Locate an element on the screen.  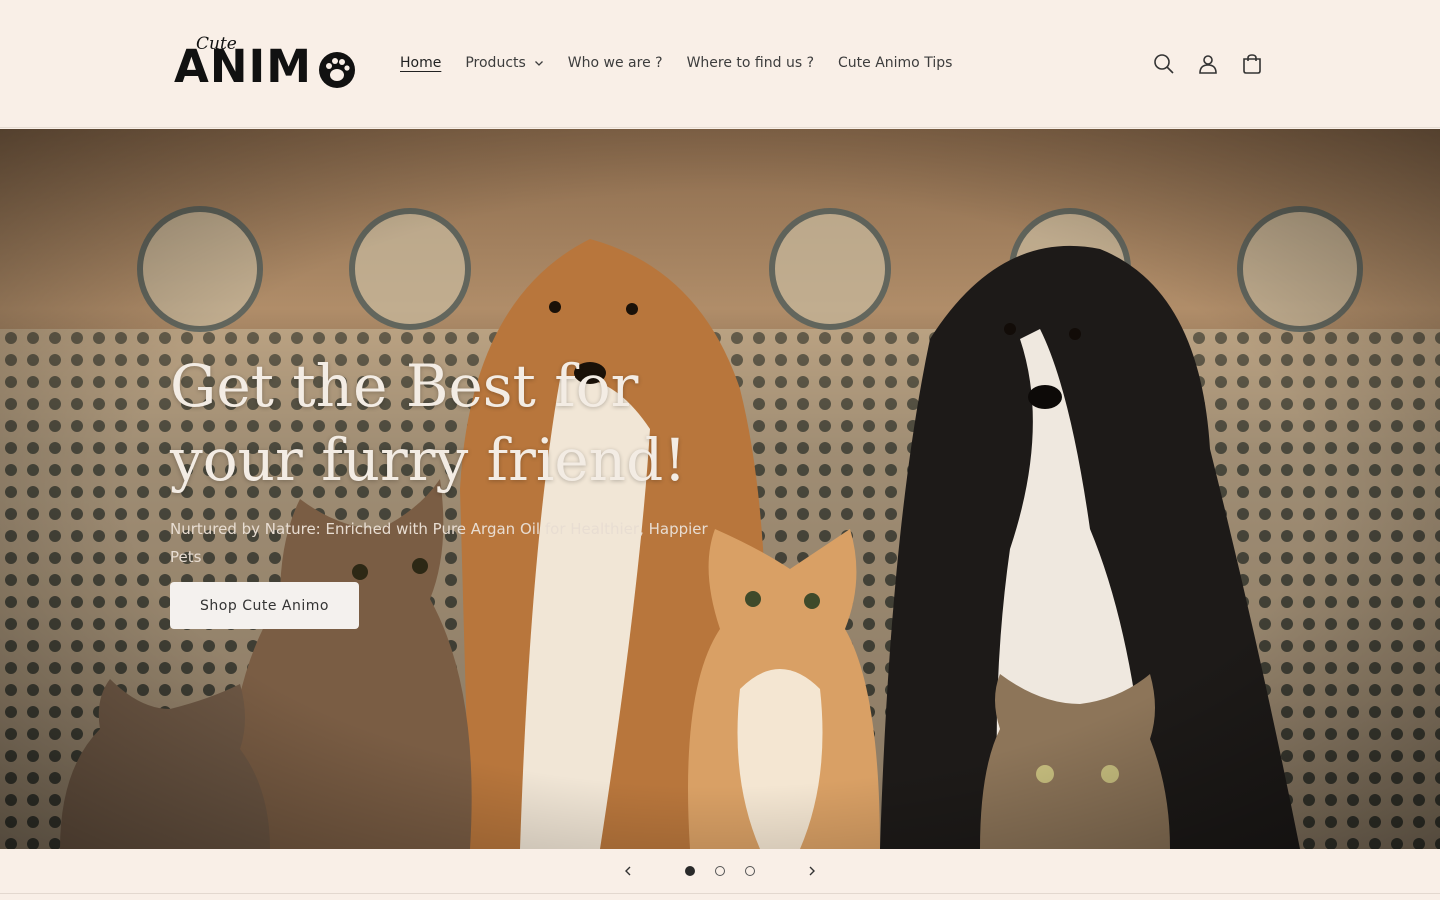
nav-item-products: Products is located at coordinates (504, 63).